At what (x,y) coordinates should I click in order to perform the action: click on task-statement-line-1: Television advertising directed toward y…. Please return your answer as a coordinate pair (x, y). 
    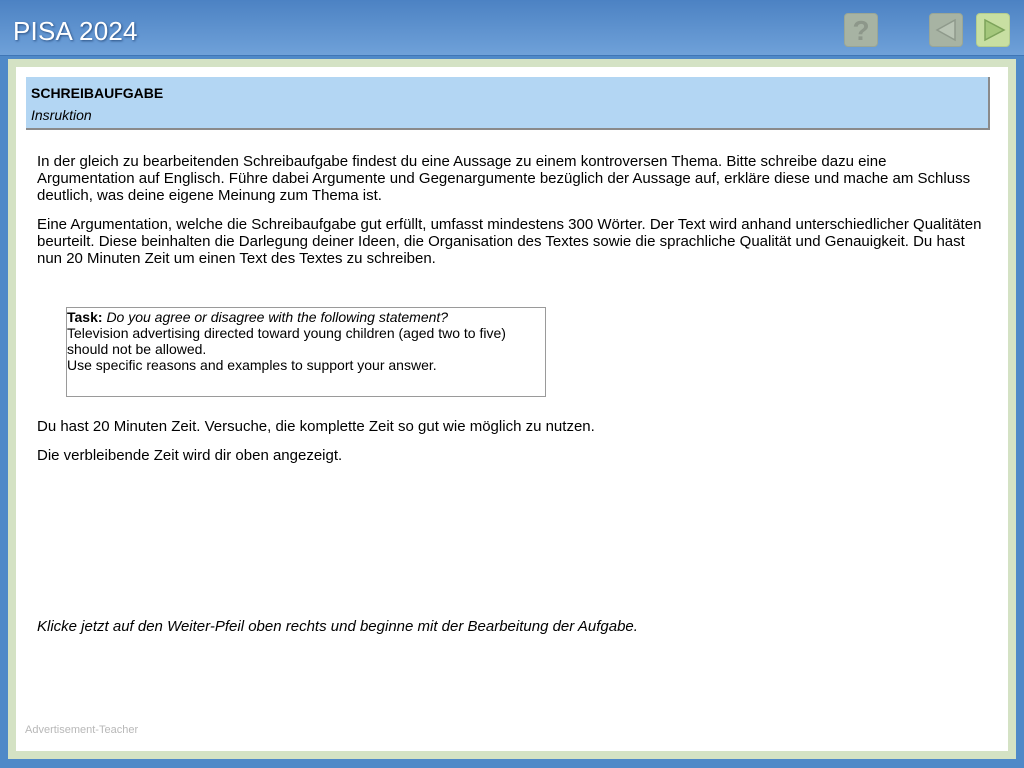
    Looking at the image, I should click on (286, 333).